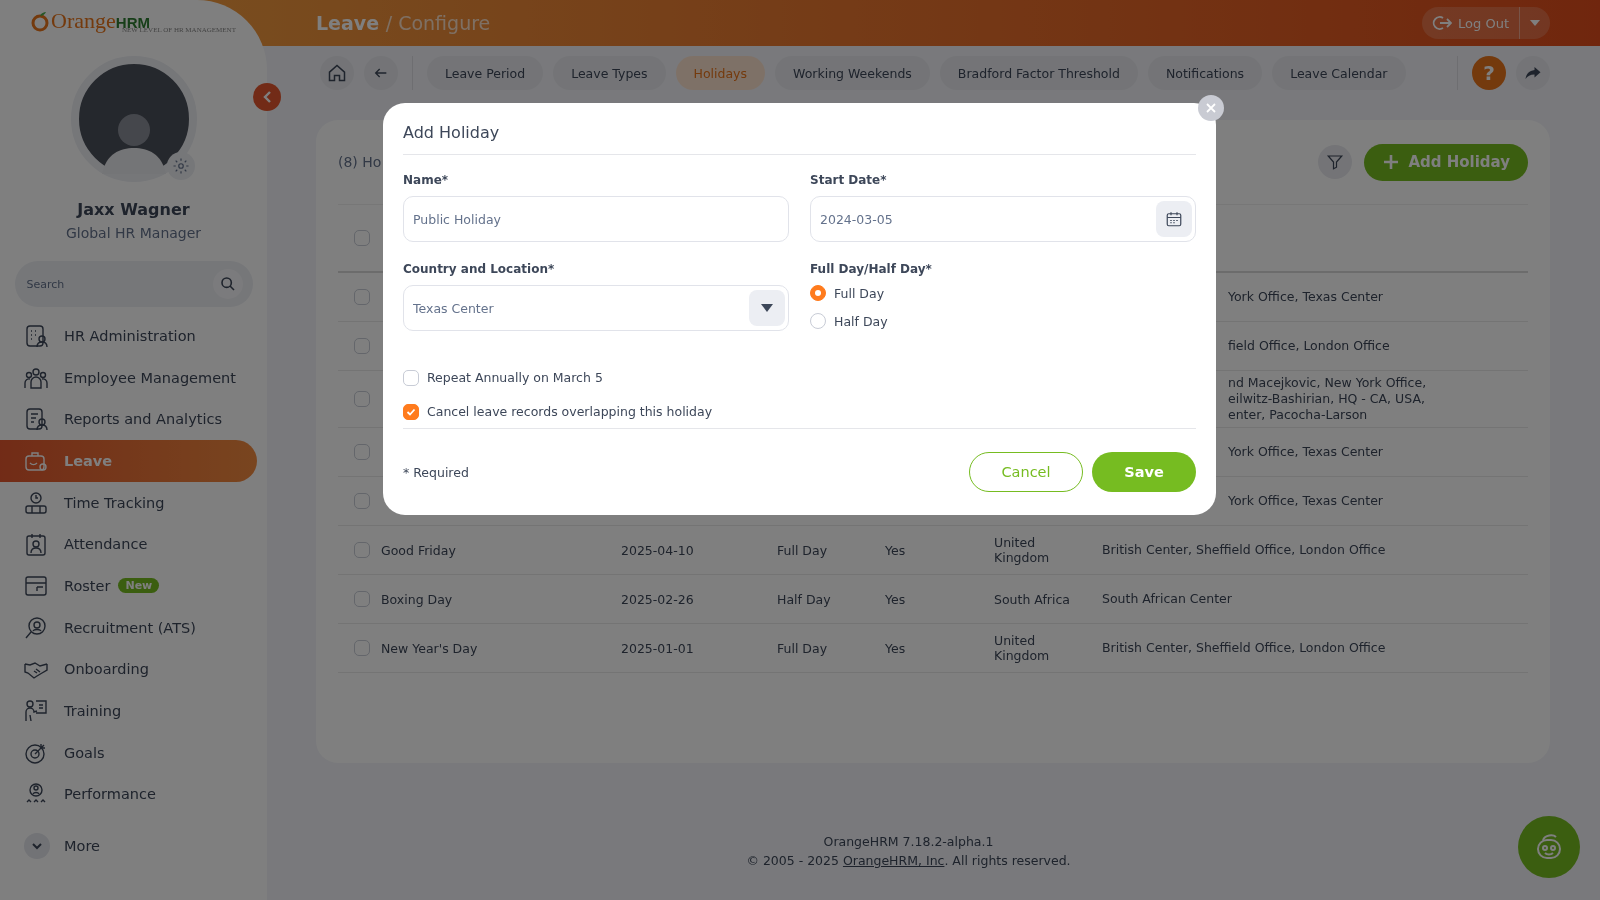 Image resolution: width=1600 pixels, height=900 pixels. I want to click on nav-item: Roster New, so click(128, 586).